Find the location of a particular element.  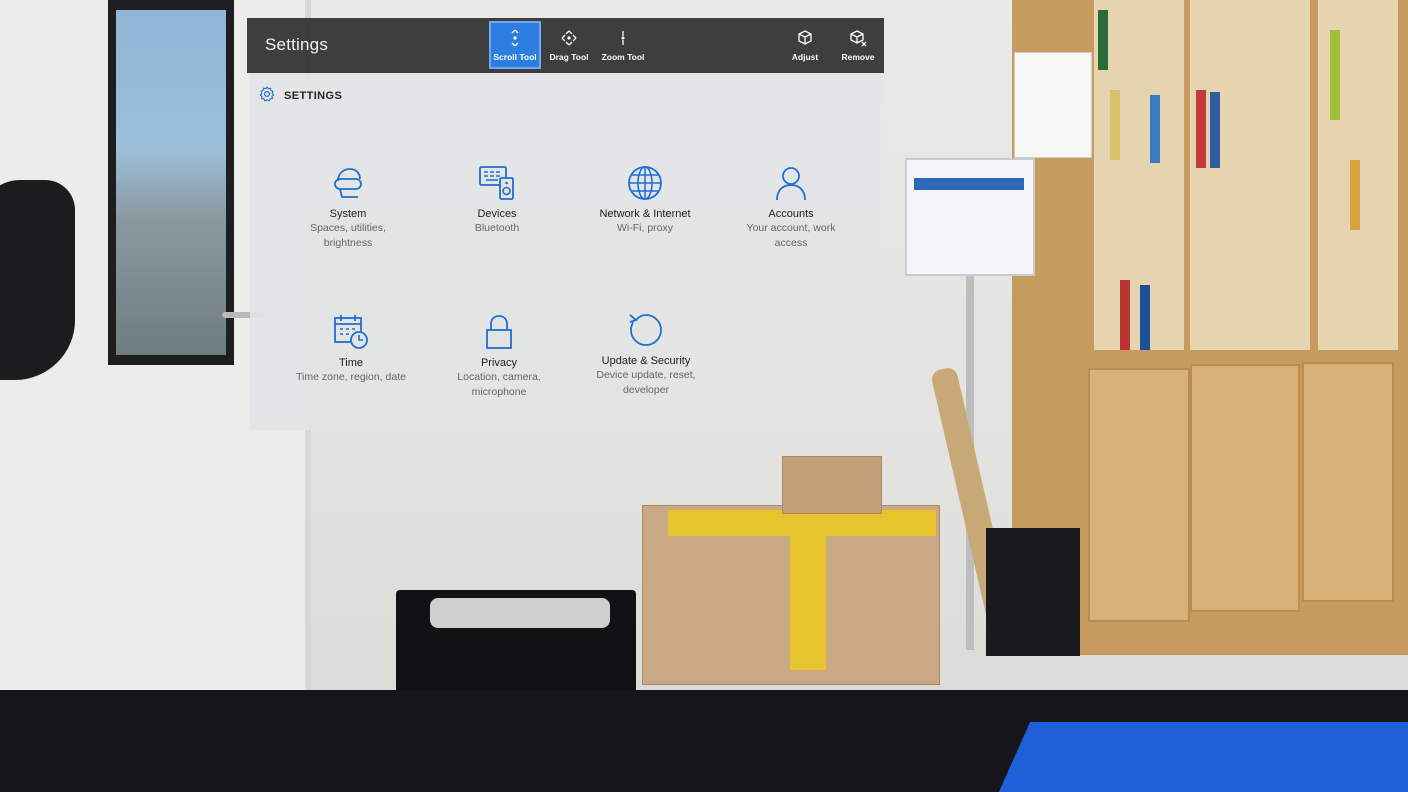

tile-network: Network & Internet Wi-Fi, proxy is located at coordinates (645, 199).